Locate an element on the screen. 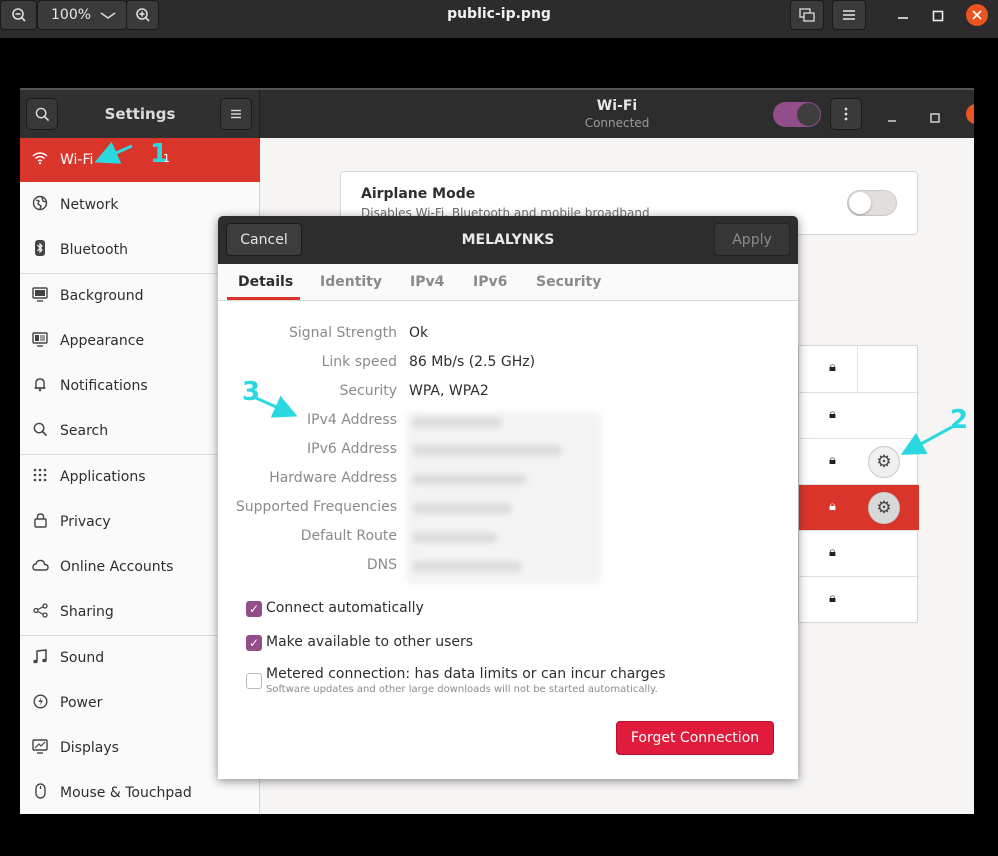  menu-icon is located at coordinates (236, 114).